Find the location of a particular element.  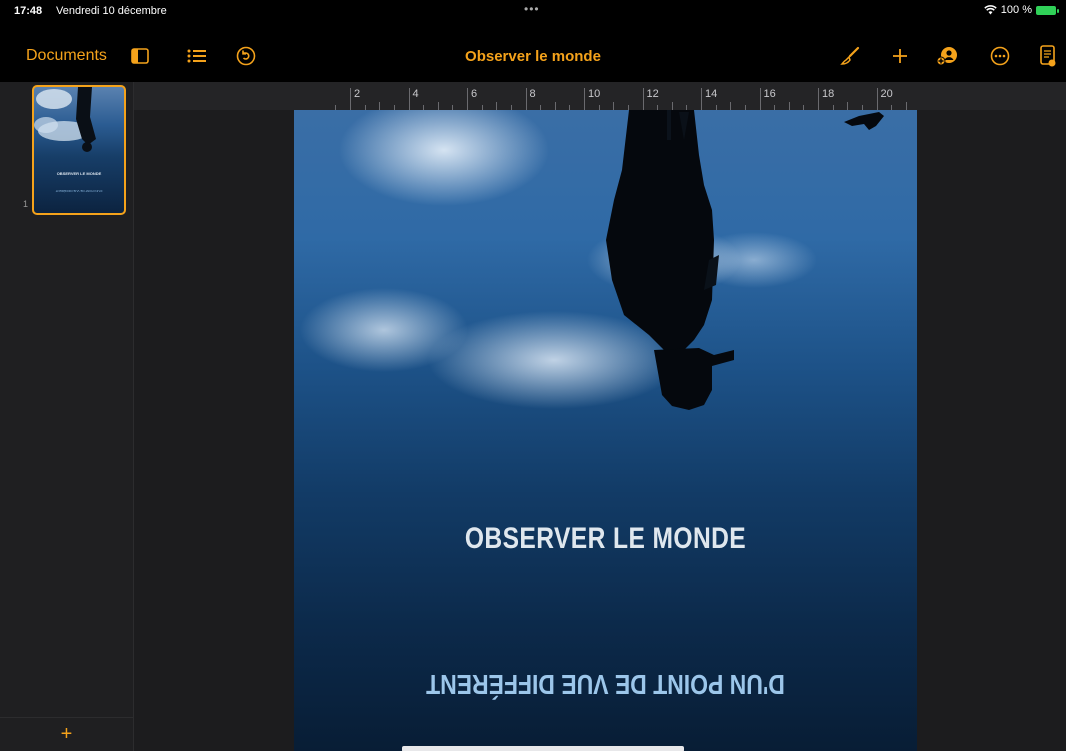

page-subtitle-mirrored: D'UN POINT DE VUE DIFFÉRENT is located at coordinates (605, 684).